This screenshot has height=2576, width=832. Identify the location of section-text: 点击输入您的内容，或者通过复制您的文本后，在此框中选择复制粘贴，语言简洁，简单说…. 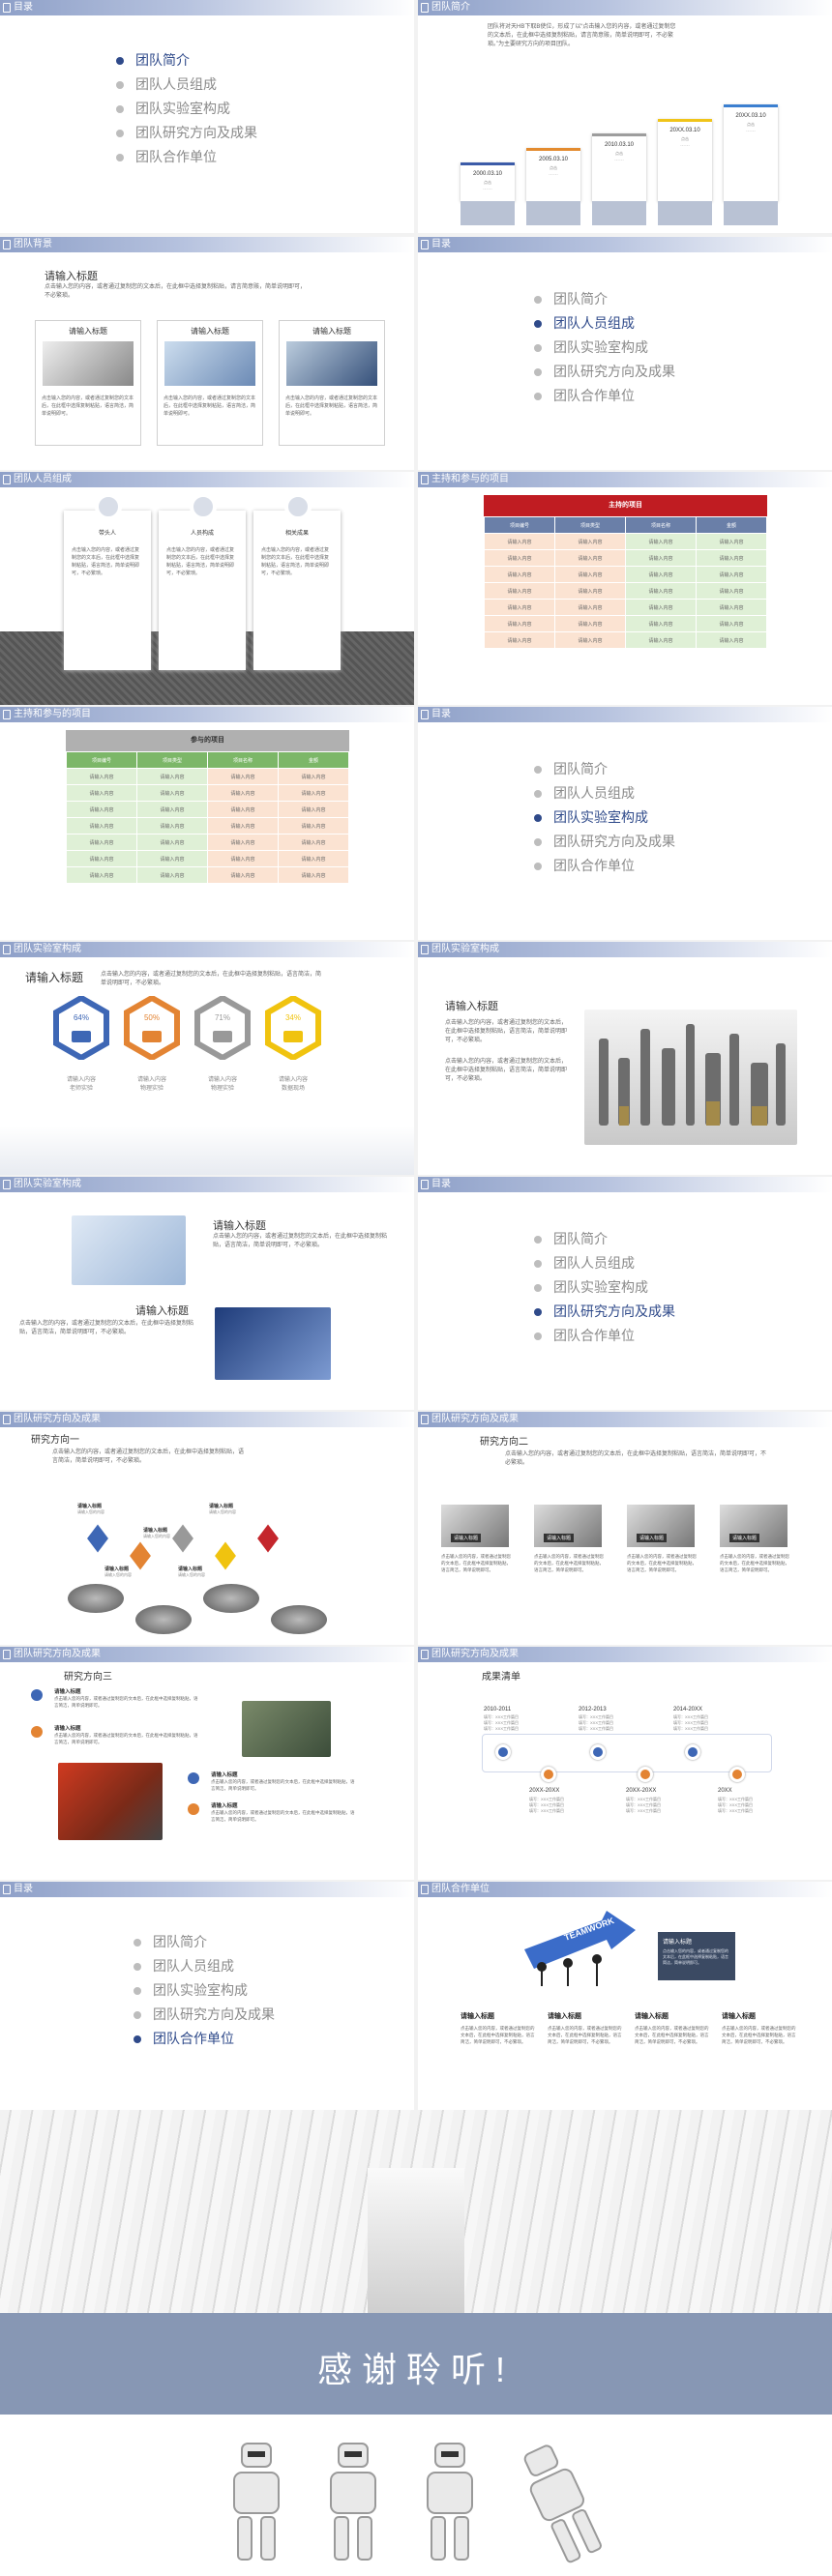
(636, 1458).